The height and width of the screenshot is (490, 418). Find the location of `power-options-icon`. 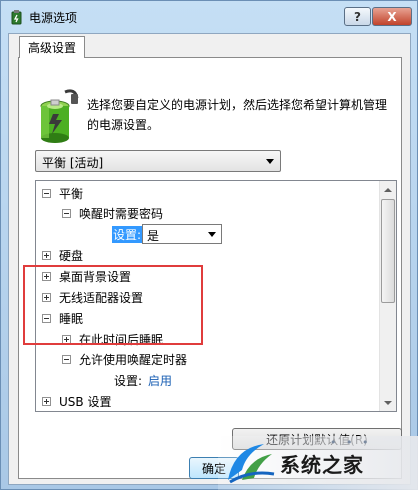

power-options-icon is located at coordinates (16, 17).